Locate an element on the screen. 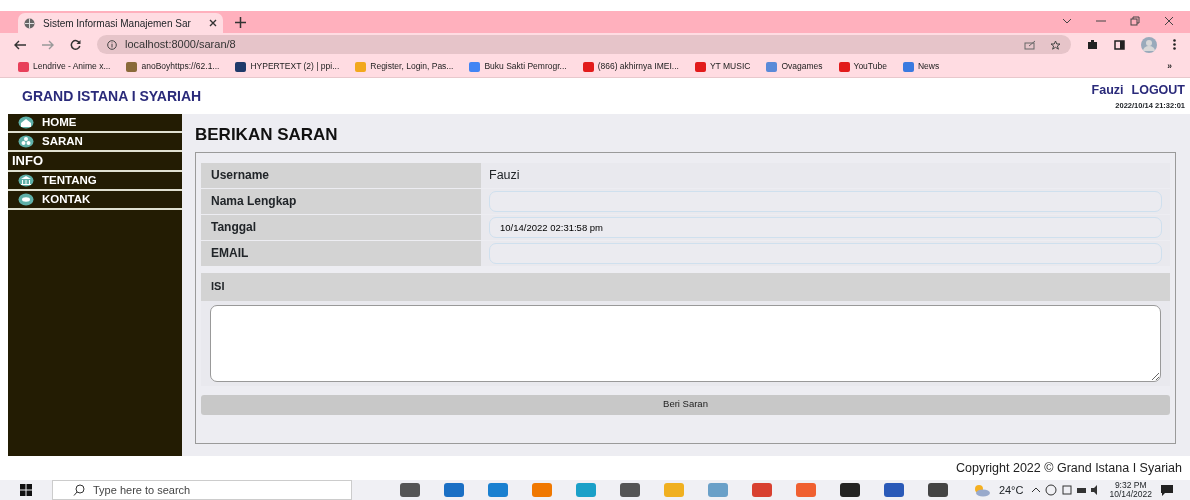  url-text: localhost:8000/saran/8 is located at coordinates (180, 45).